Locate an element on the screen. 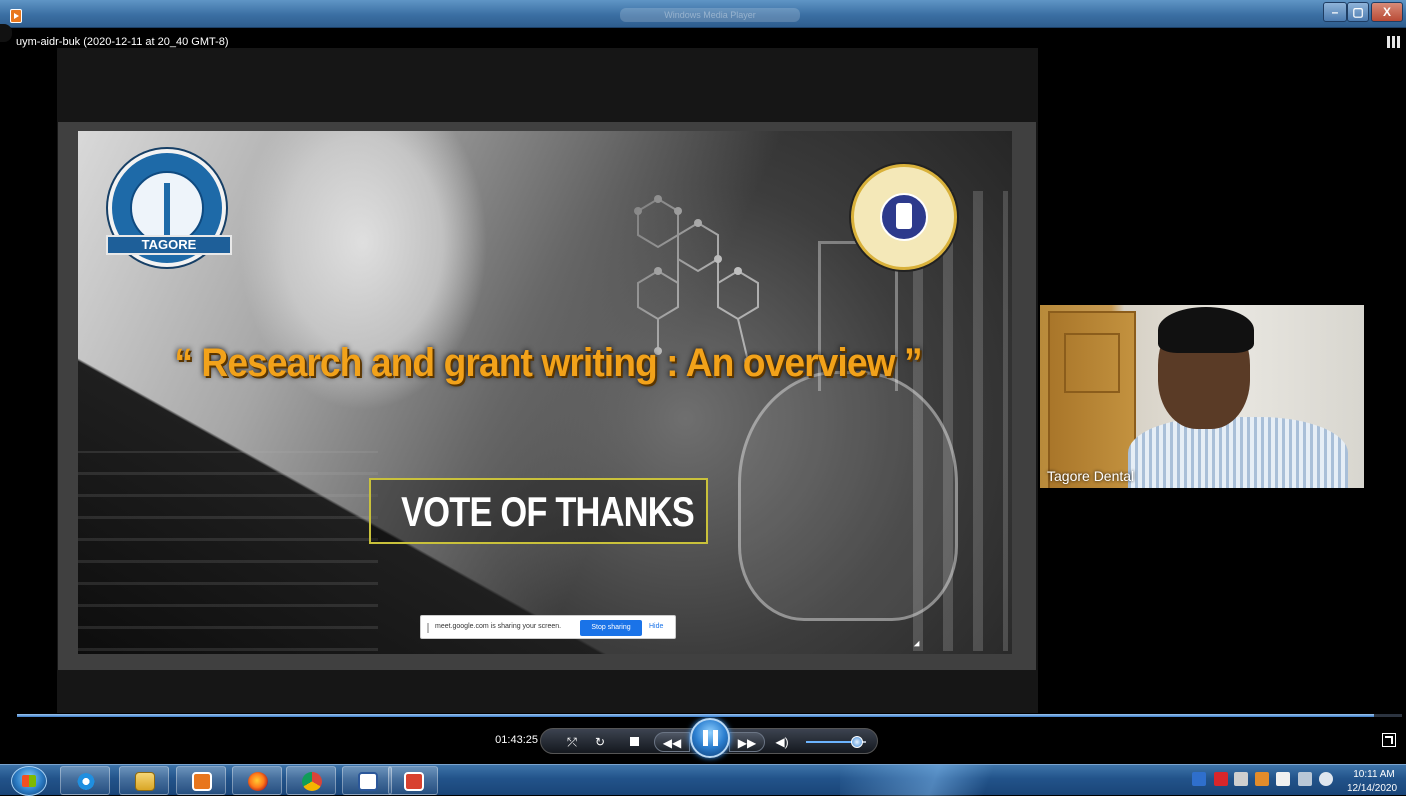 Image resolution: width=1406 pixels, height=796 pixels. shuffle-button: ⤱ is located at coordinates (572, 742).